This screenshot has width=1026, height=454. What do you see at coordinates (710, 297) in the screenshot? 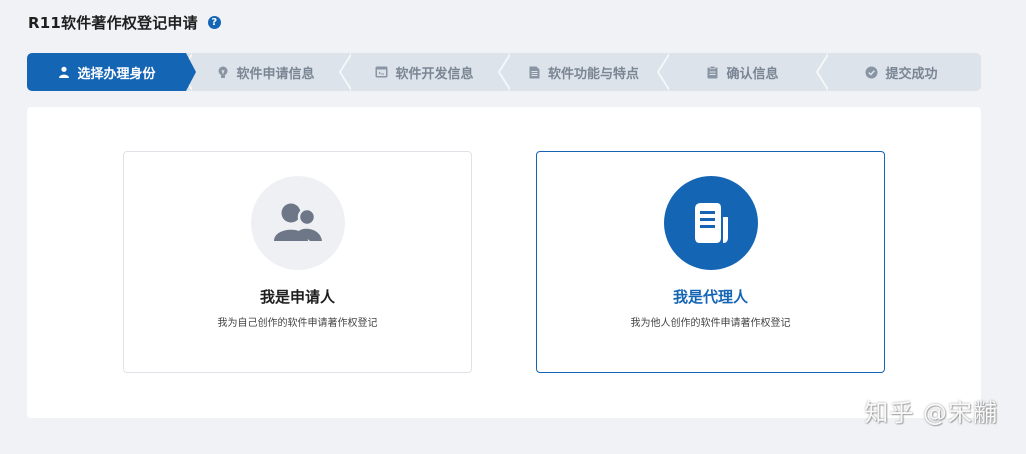
I see `agent-card-title: 我是代理人` at bounding box center [710, 297].